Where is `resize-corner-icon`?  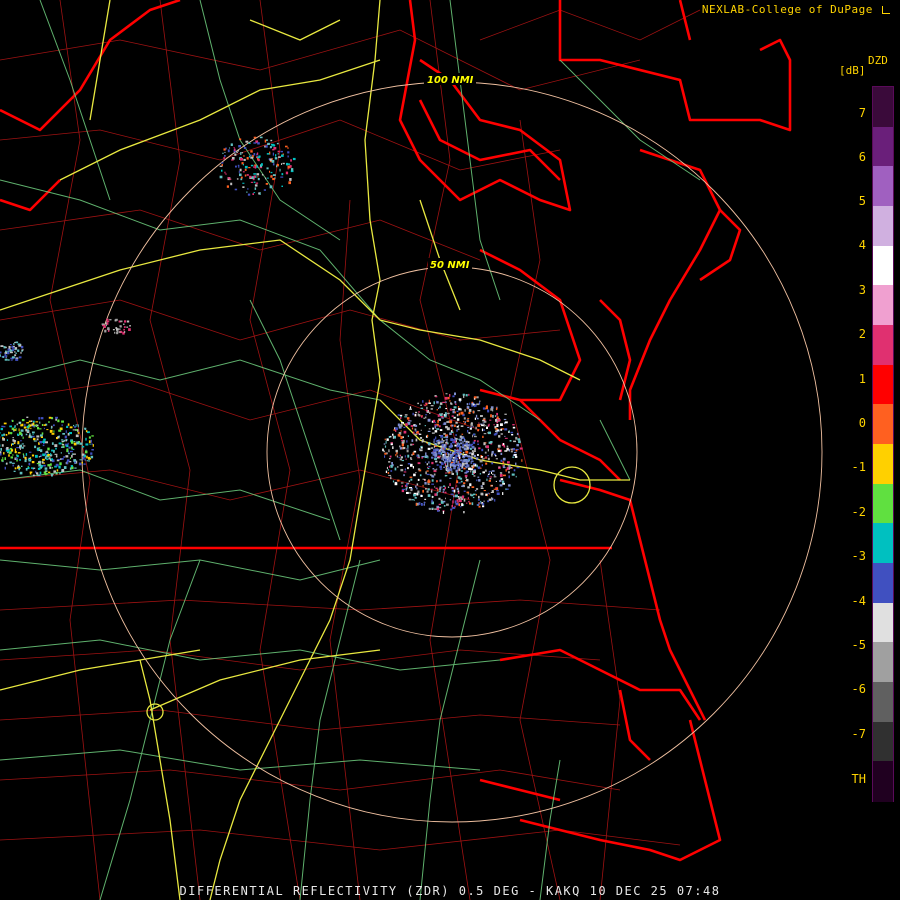
resize-corner-icon is located at coordinates (886, 10).